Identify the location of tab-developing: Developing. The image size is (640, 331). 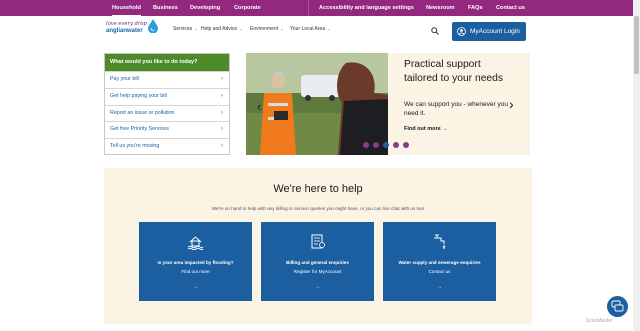
(205, 8).